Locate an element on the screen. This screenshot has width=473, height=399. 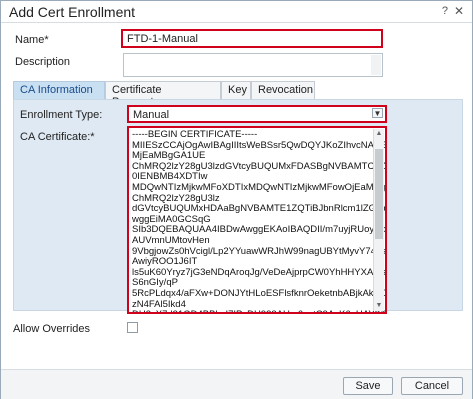
enrollment-type-value: Manual is located at coordinates (151, 115).